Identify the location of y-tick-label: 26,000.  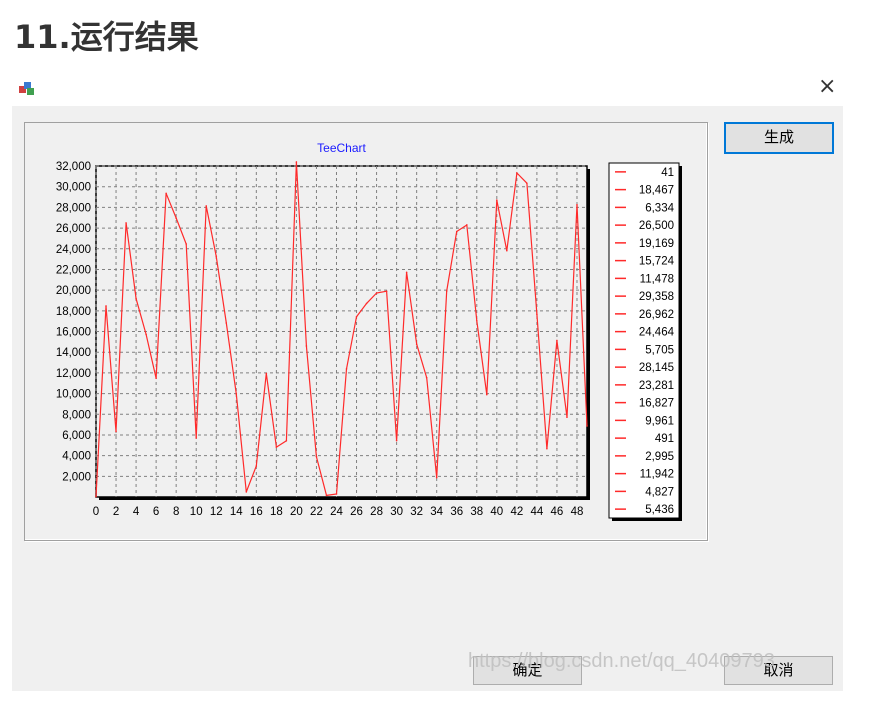
(73, 229).